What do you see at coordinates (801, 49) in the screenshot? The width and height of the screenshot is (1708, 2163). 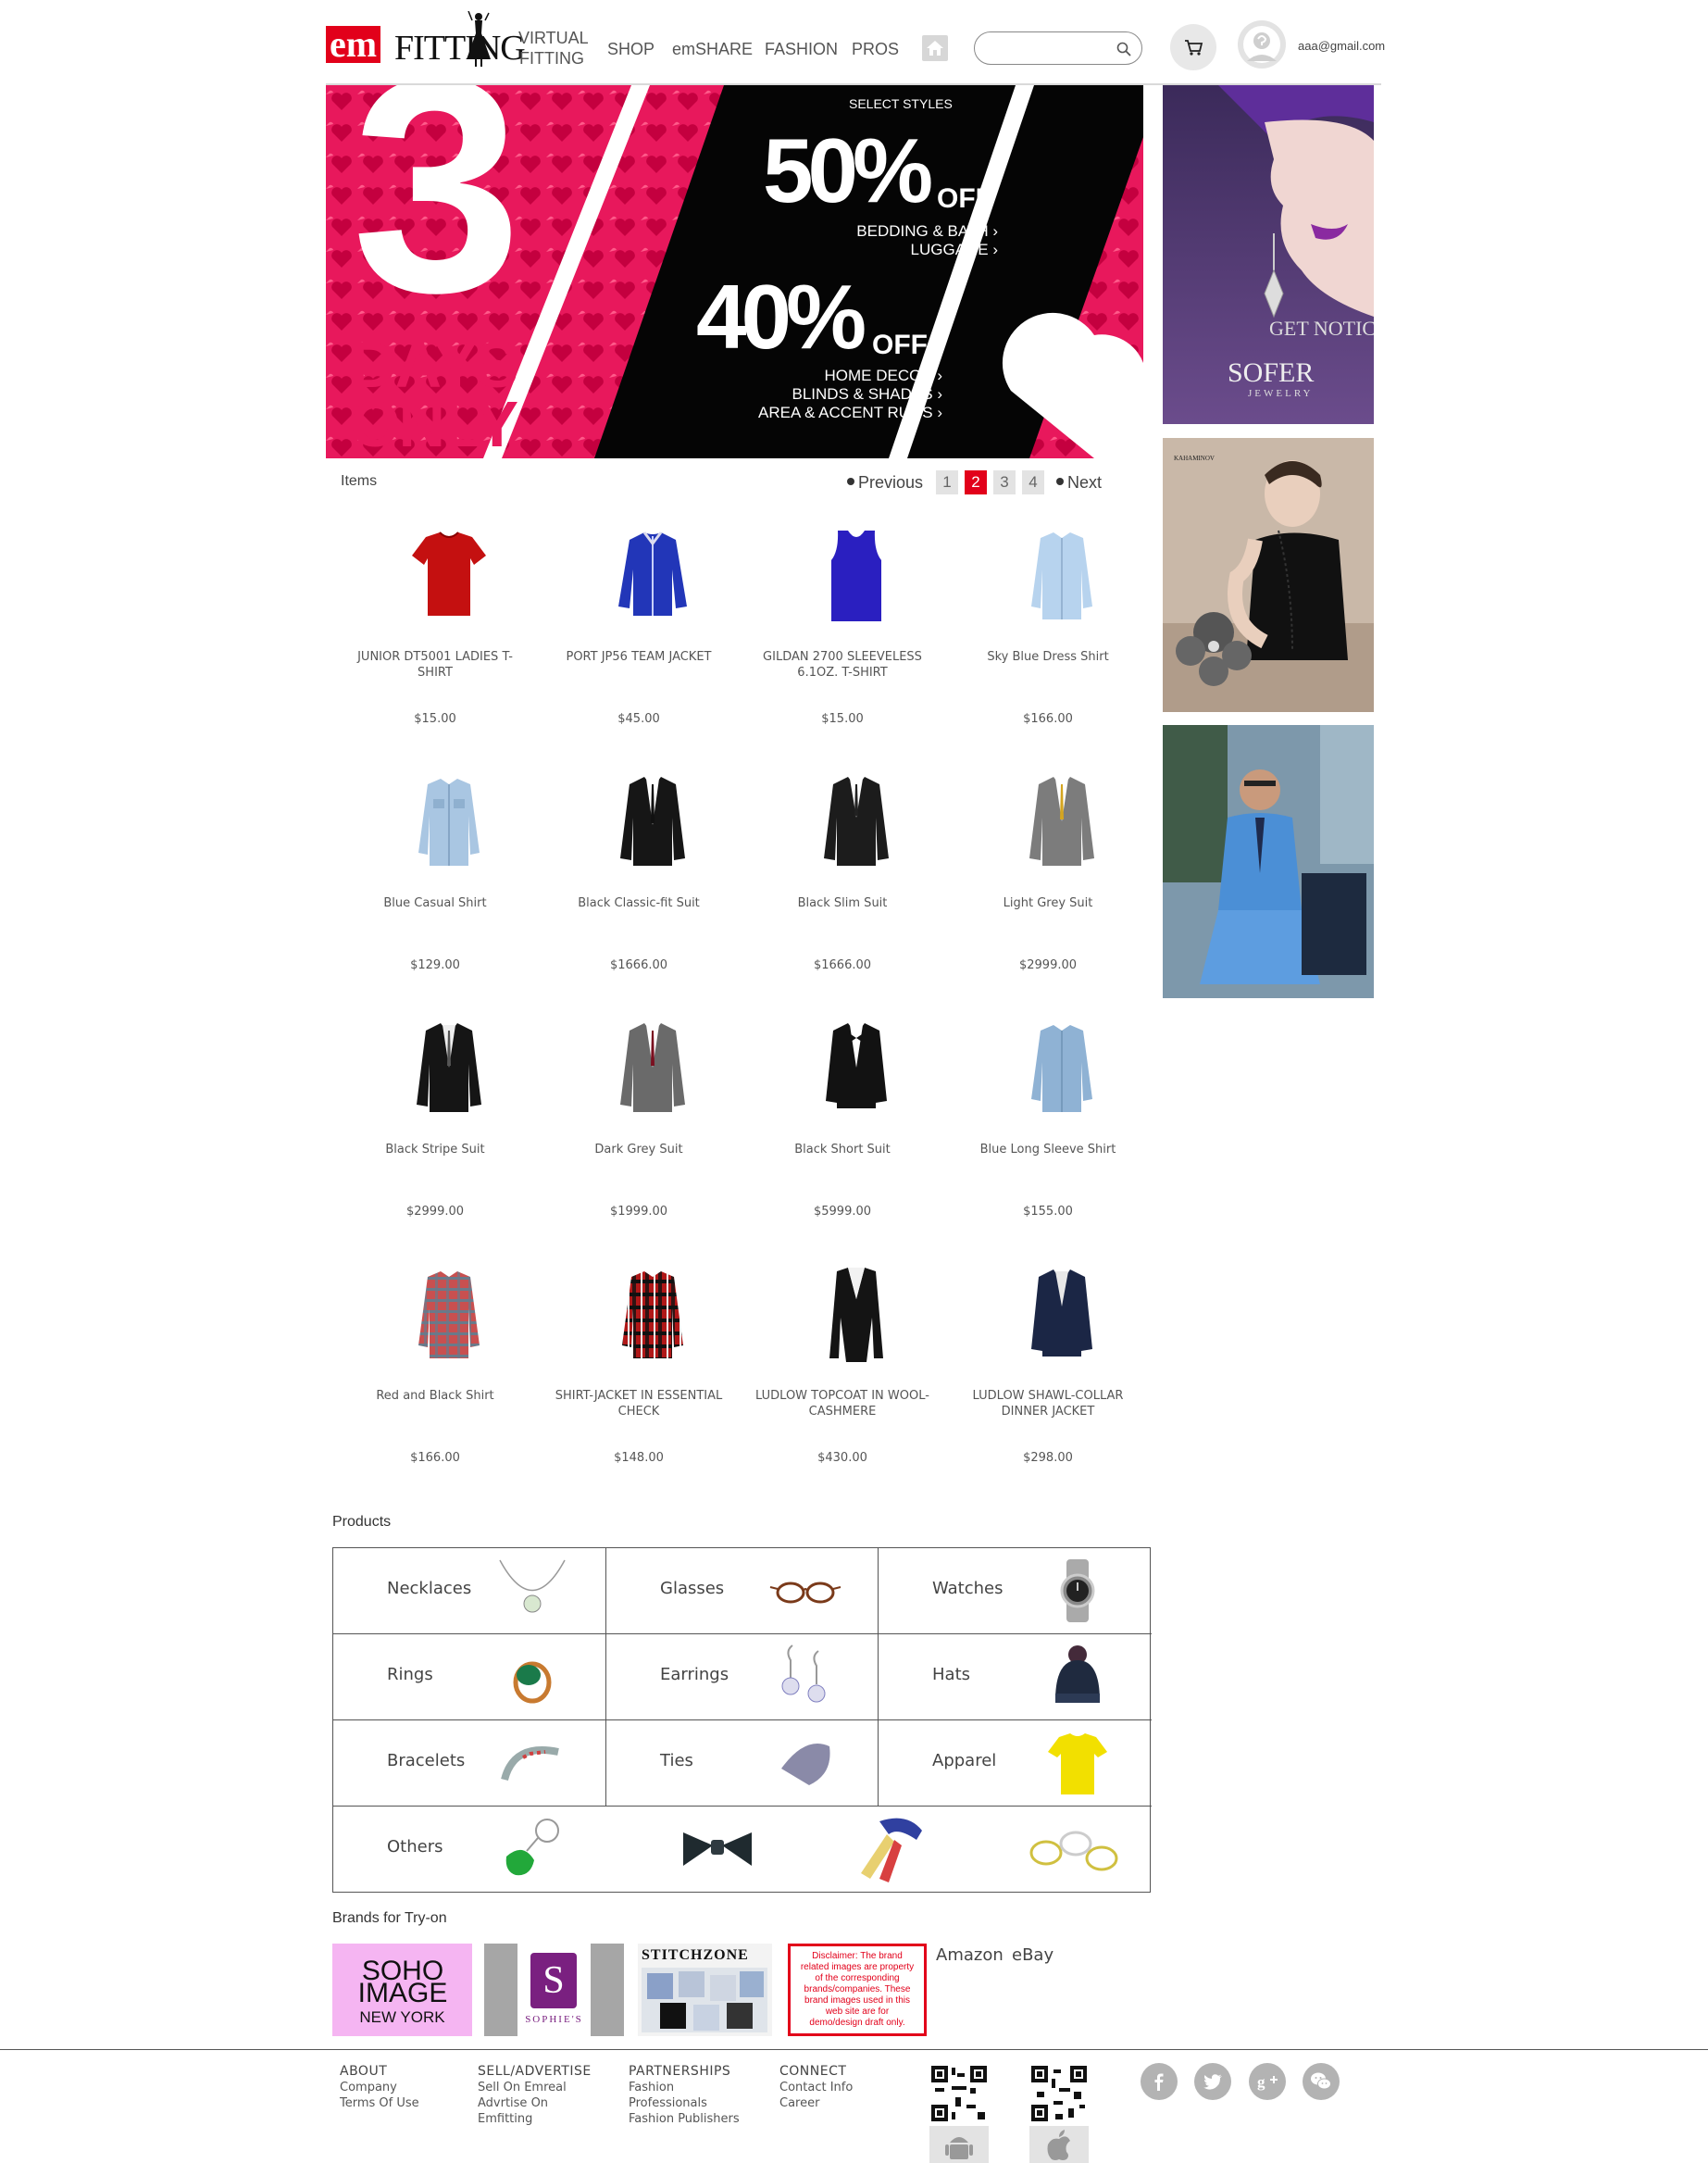 I see `nav-fashion: FASHION` at bounding box center [801, 49].